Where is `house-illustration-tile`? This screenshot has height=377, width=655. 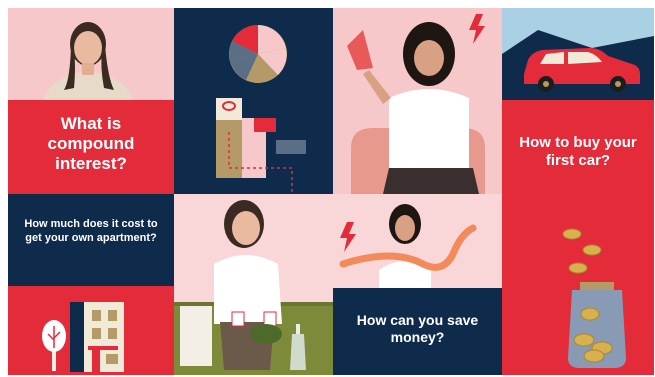
house-illustration-tile is located at coordinates (91, 330).